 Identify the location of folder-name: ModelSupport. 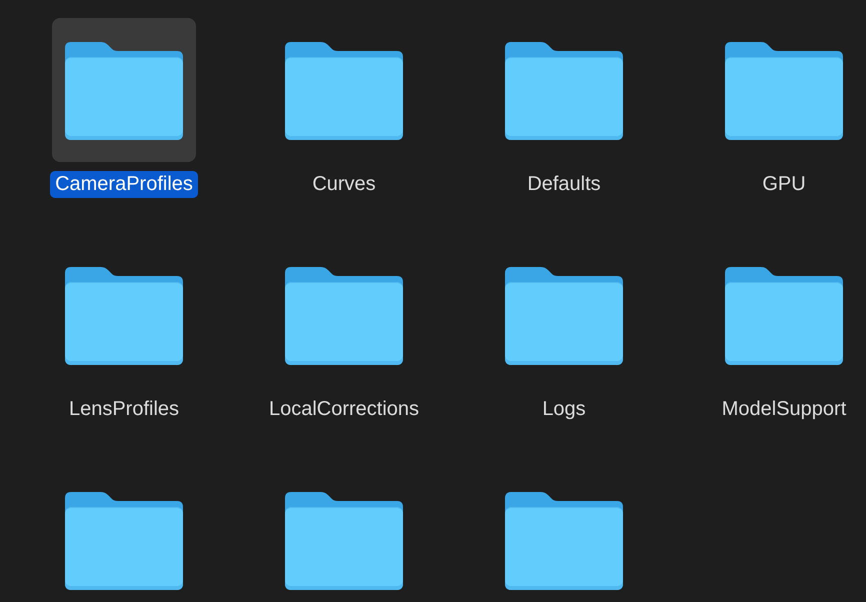
(784, 409).